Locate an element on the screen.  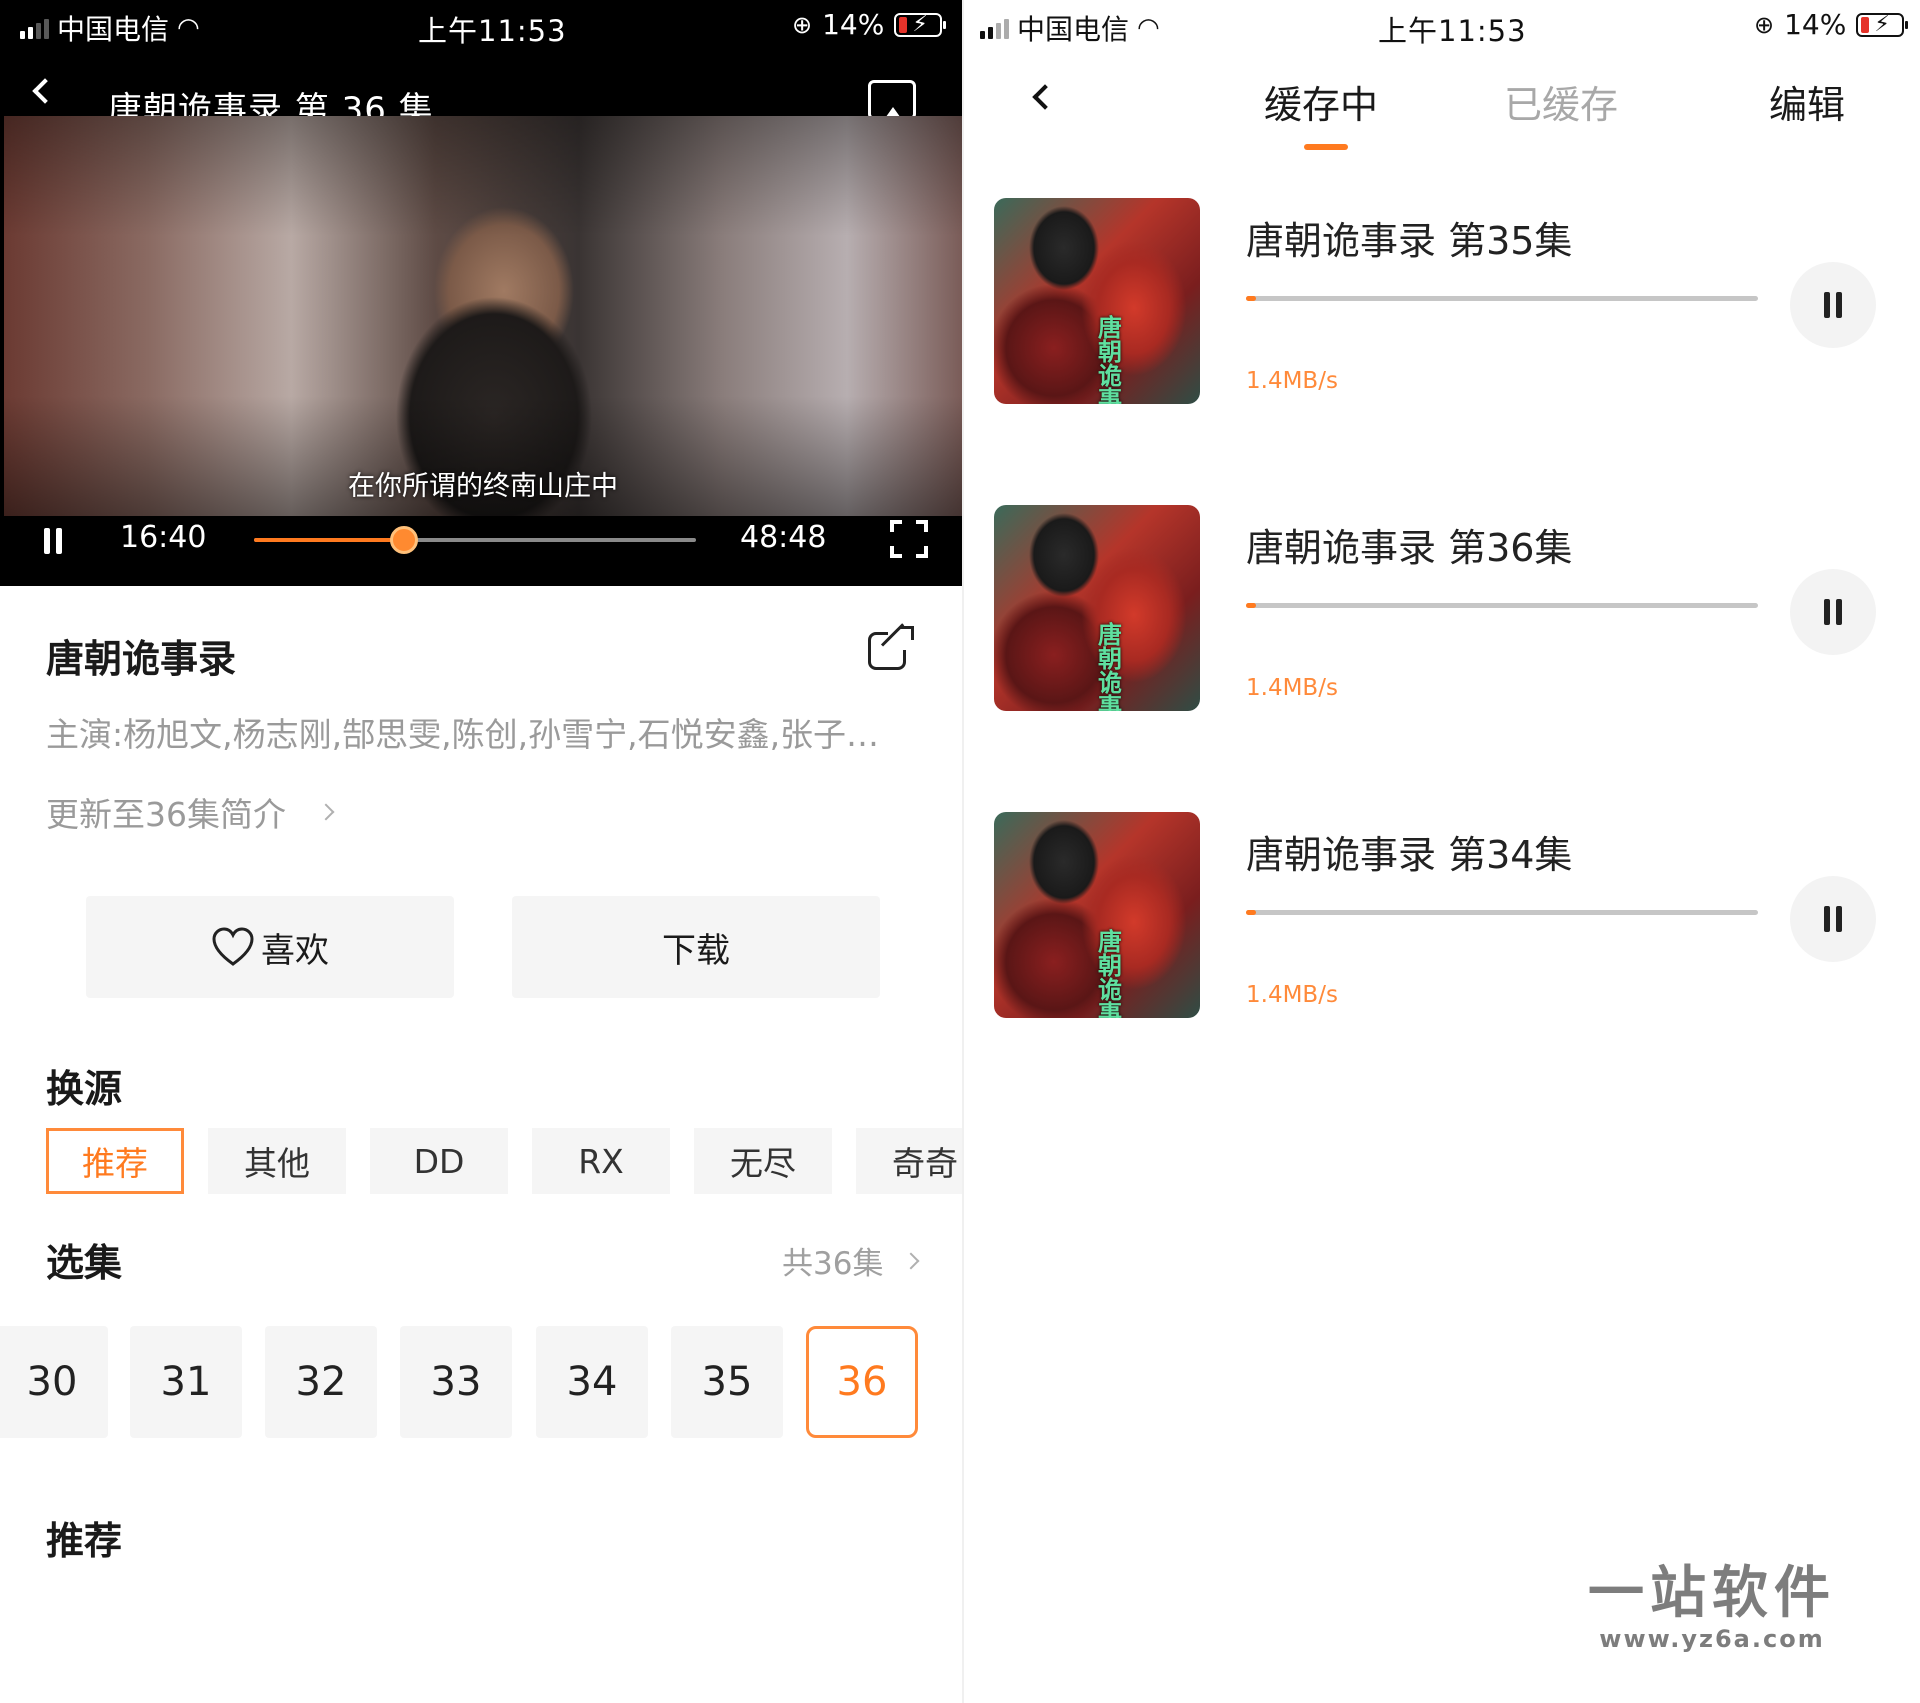
seek-thumb is located at coordinates (404, 540).